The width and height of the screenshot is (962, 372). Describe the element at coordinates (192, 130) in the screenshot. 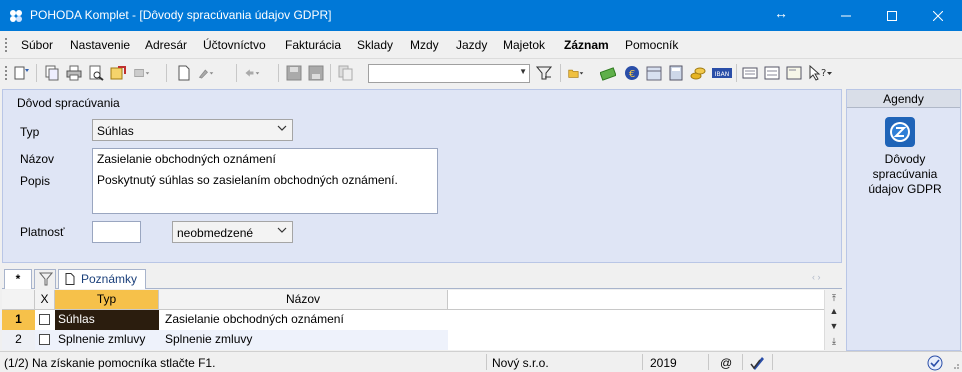

I see `typ-select: Súhlas` at that location.